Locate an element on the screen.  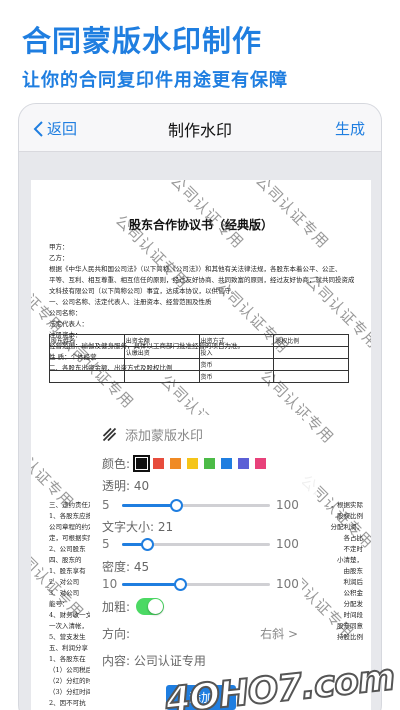
nav-bar: 返回 制作水印 生成 is located at coordinates (200, 128).